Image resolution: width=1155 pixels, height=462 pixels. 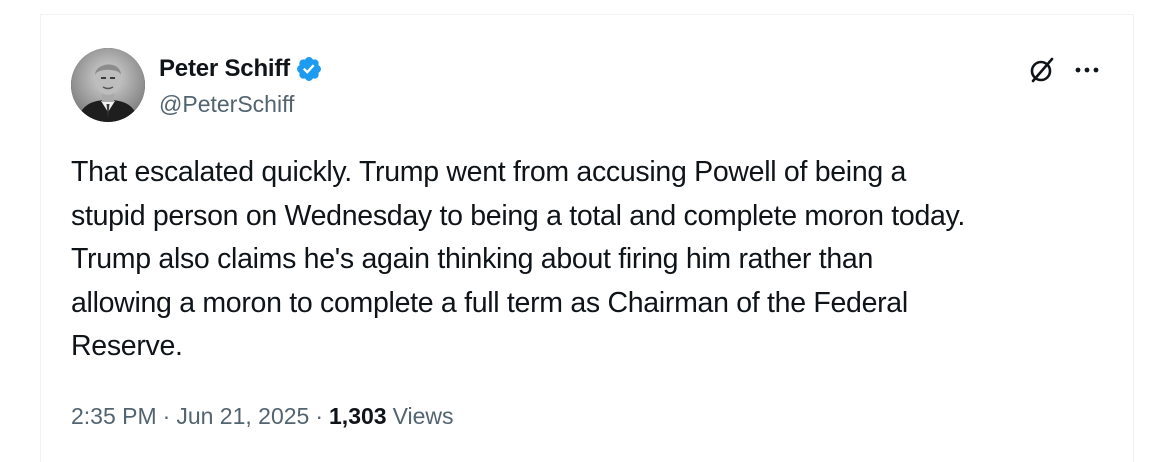 I want to click on more-options-icon, so click(x=1087, y=70).